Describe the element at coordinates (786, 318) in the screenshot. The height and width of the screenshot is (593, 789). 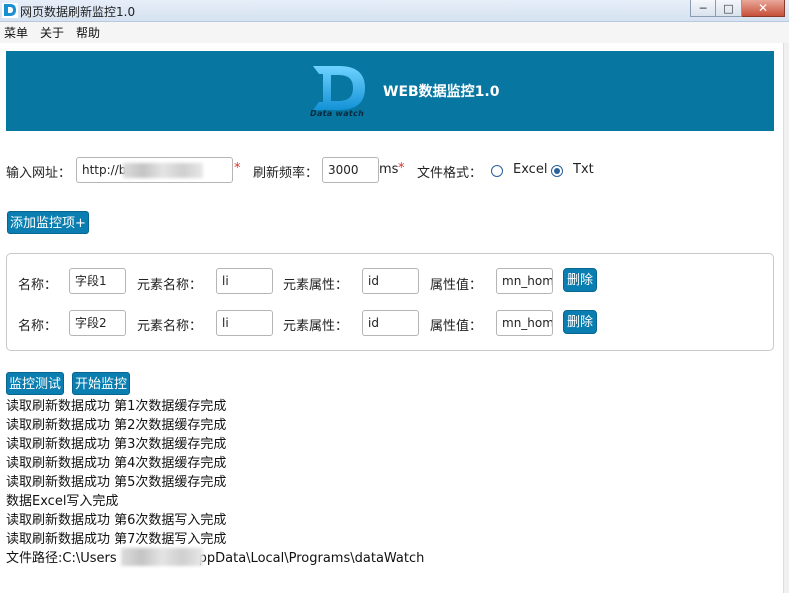
I see `window-right-edge` at that location.